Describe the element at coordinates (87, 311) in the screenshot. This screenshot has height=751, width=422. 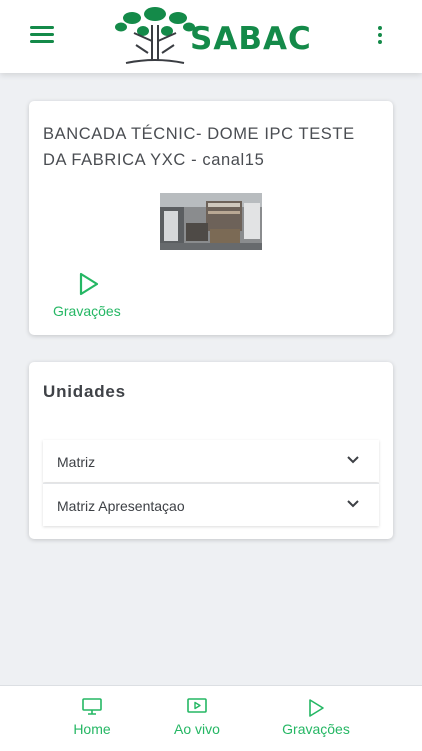
I see `recordings-label: Gravações` at that location.